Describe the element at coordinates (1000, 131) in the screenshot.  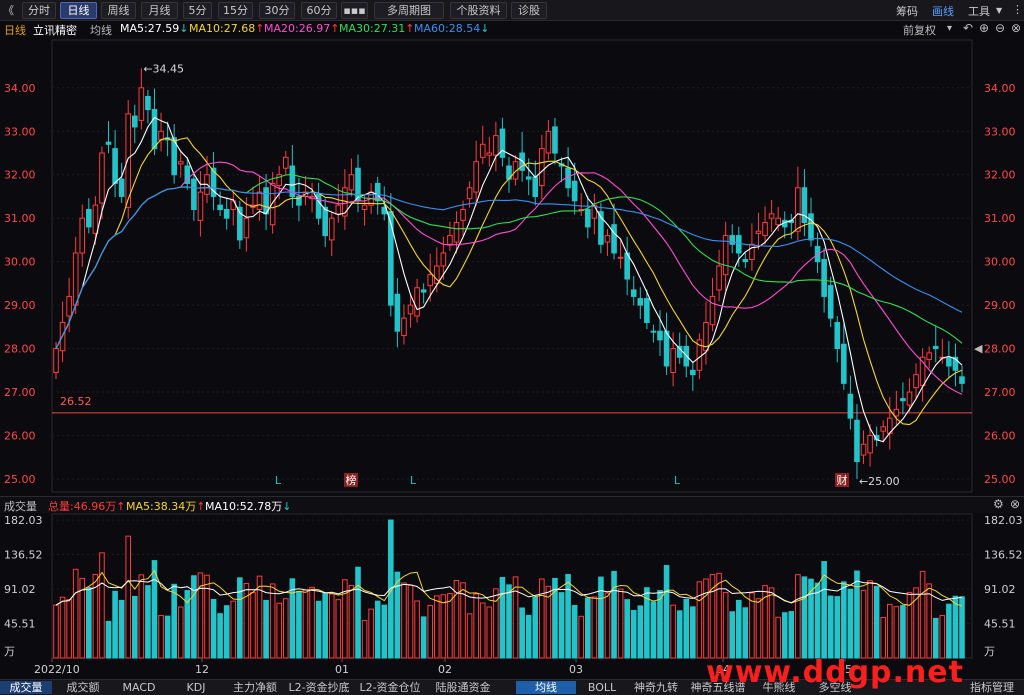
I see `price-axis-label-right: 33.00` at that location.